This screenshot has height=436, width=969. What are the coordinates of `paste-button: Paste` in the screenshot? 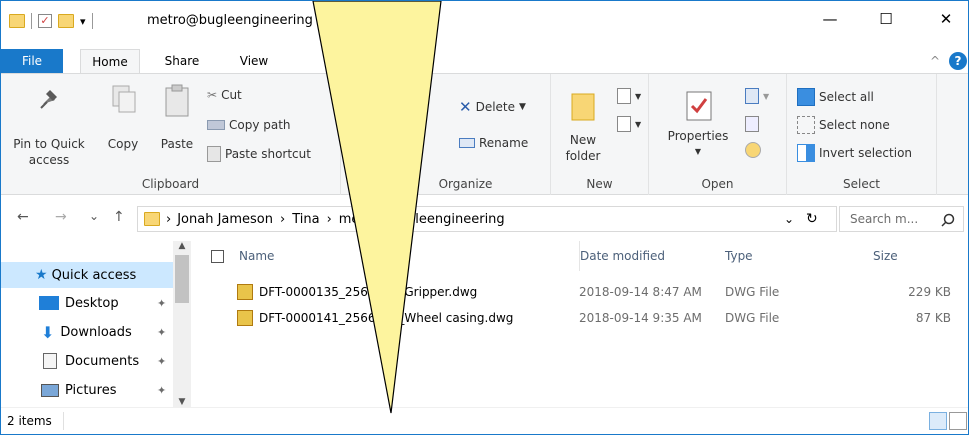 It's located at (177, 117).